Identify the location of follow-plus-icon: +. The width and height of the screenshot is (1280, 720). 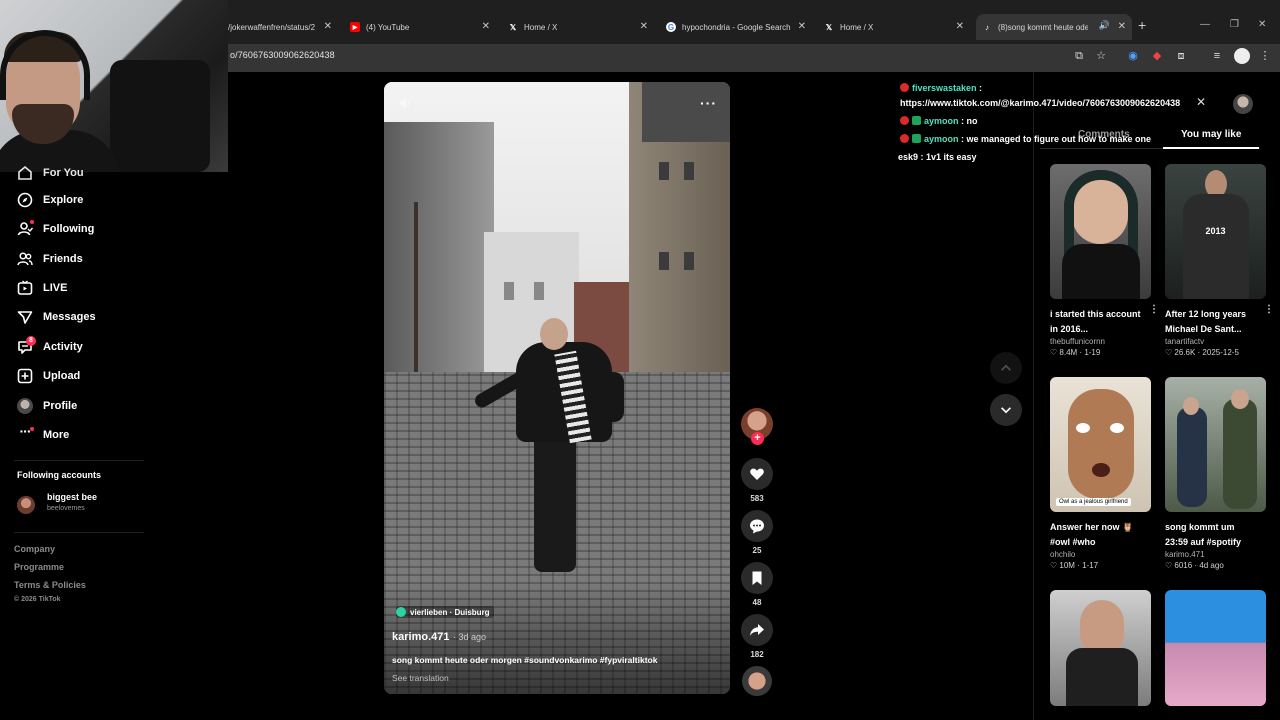
(757, 438).